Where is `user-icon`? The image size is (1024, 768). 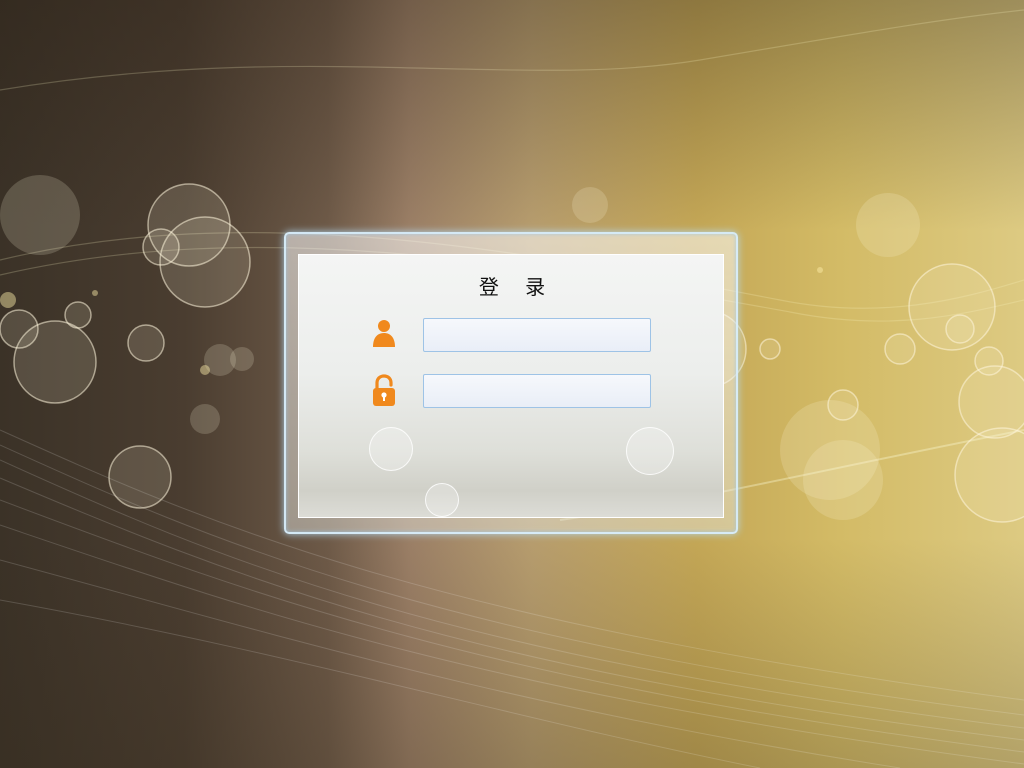
user-icon is located at coordinates (384, 335).